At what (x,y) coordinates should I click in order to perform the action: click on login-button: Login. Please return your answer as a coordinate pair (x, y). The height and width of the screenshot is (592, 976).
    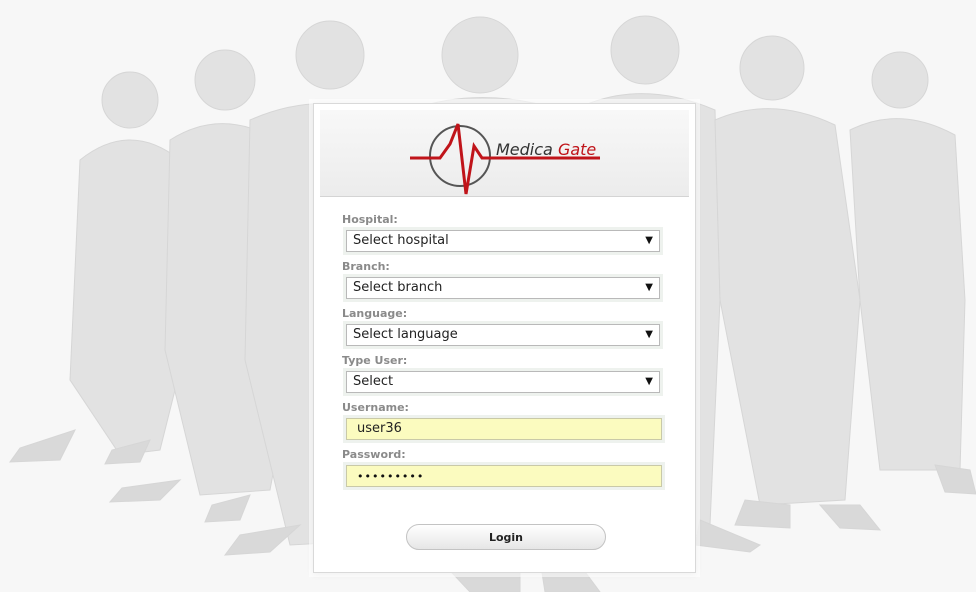
    Looking at the image, I should click on (506, 537).